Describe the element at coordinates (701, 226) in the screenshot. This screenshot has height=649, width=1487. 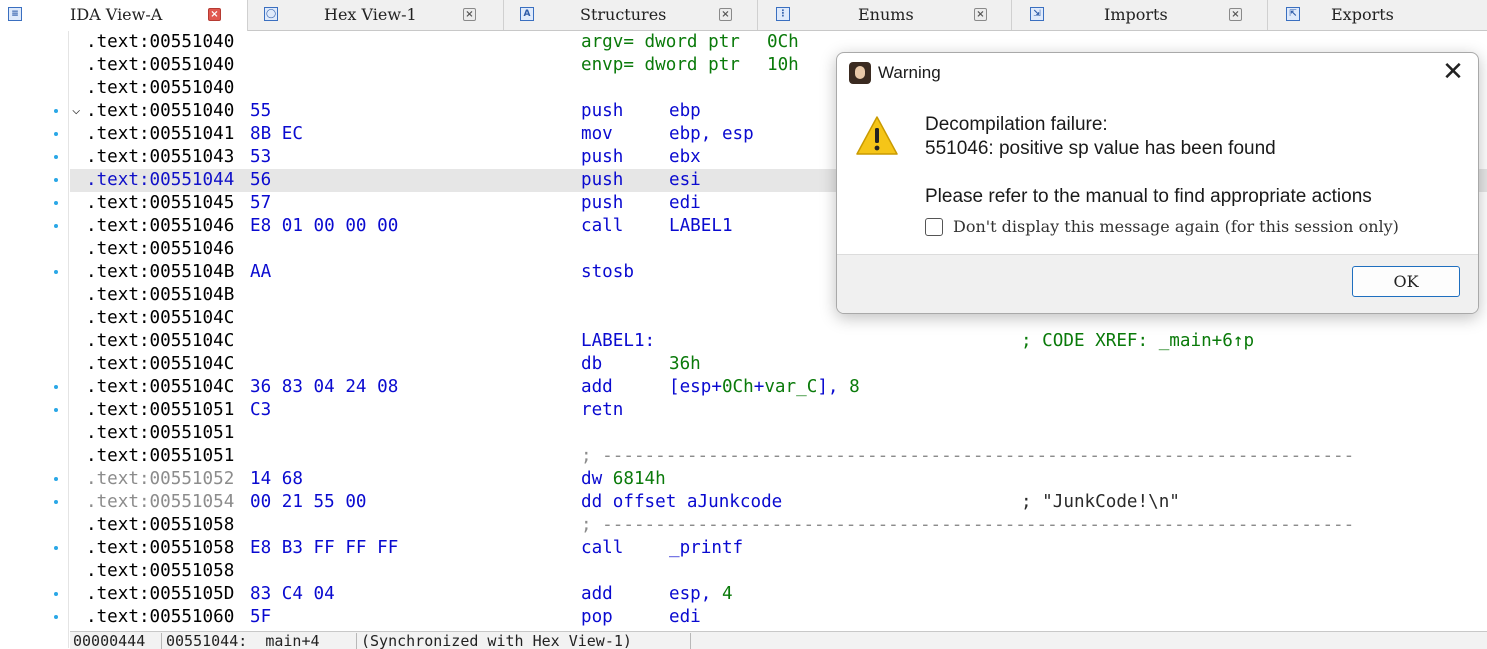
I see `line-operands: LABEL1` at that location.